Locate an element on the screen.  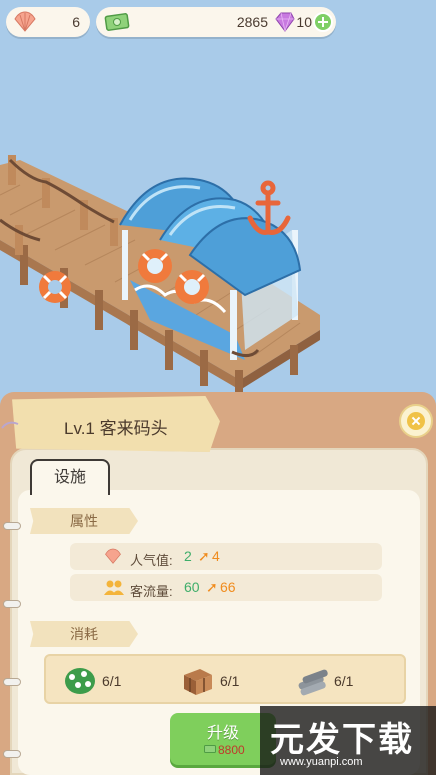
tree-bush-icon is located at coordinates (80, 681).